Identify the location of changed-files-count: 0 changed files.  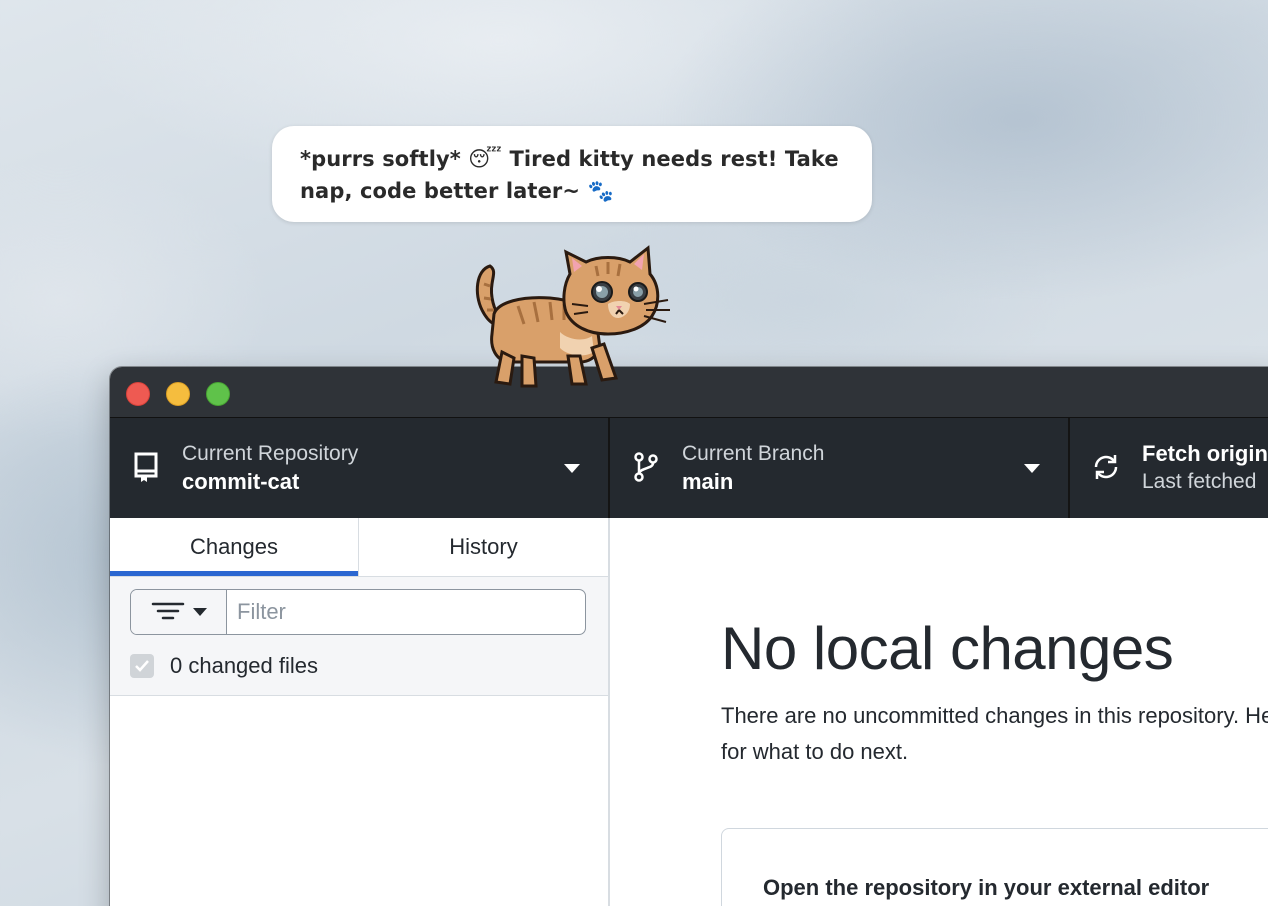
(244, 665).